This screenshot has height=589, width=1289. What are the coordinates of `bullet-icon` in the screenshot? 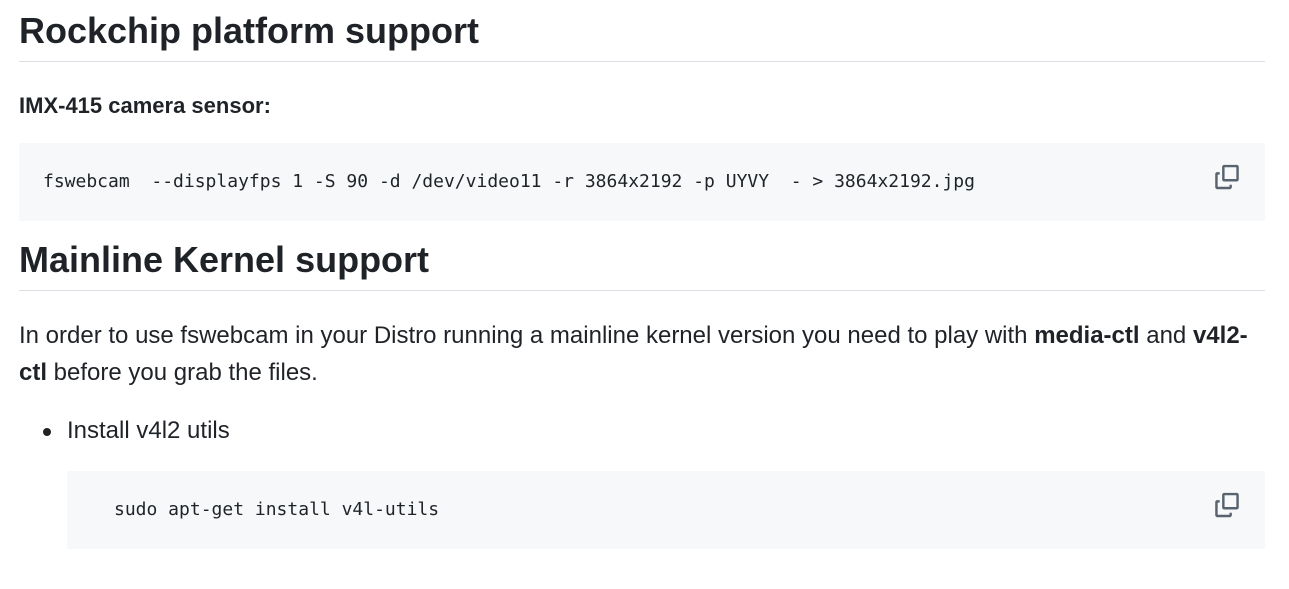 It's located at (47, 431).